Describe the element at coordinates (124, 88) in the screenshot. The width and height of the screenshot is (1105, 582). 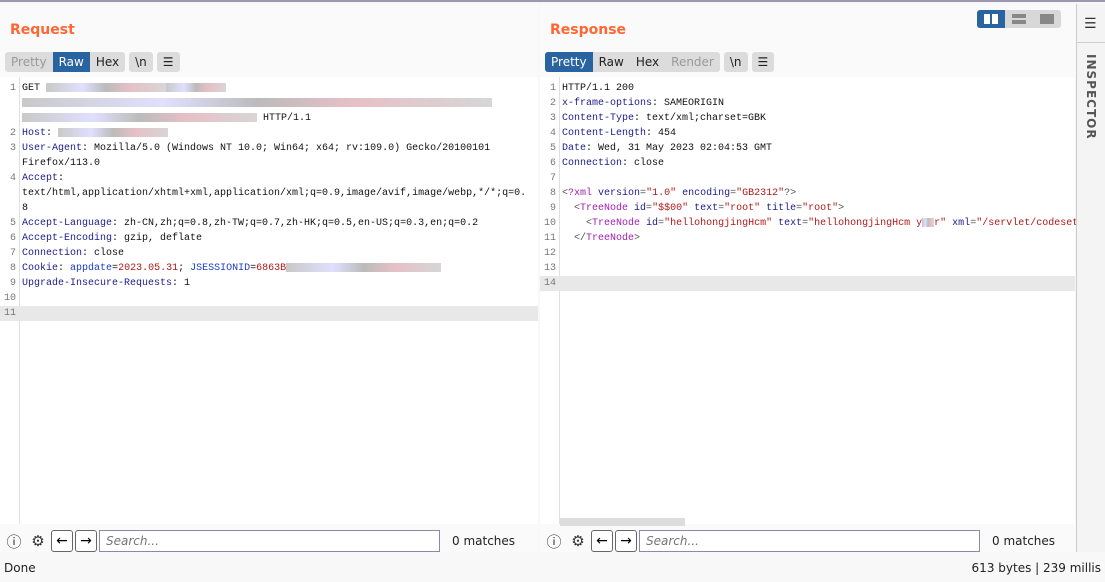
I see `line-text: GET` at that location.